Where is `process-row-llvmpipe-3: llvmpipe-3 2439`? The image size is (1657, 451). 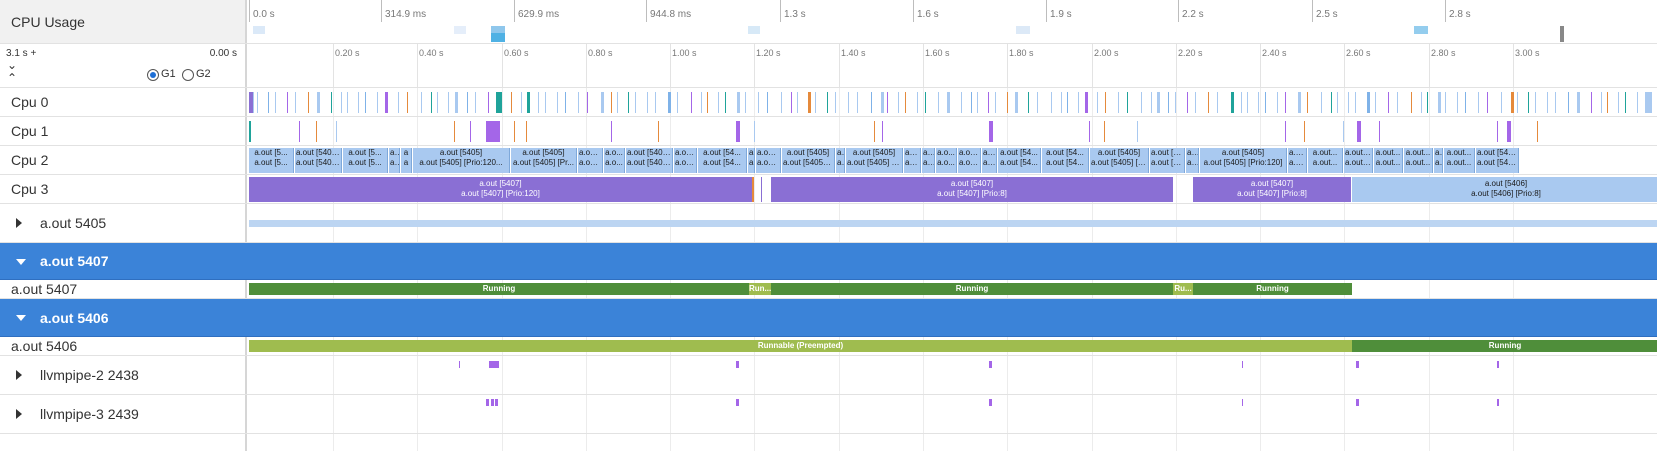
process-row-llvmpipe-3: llvmpipe-3 2439 is located at coordinates (828, 414).